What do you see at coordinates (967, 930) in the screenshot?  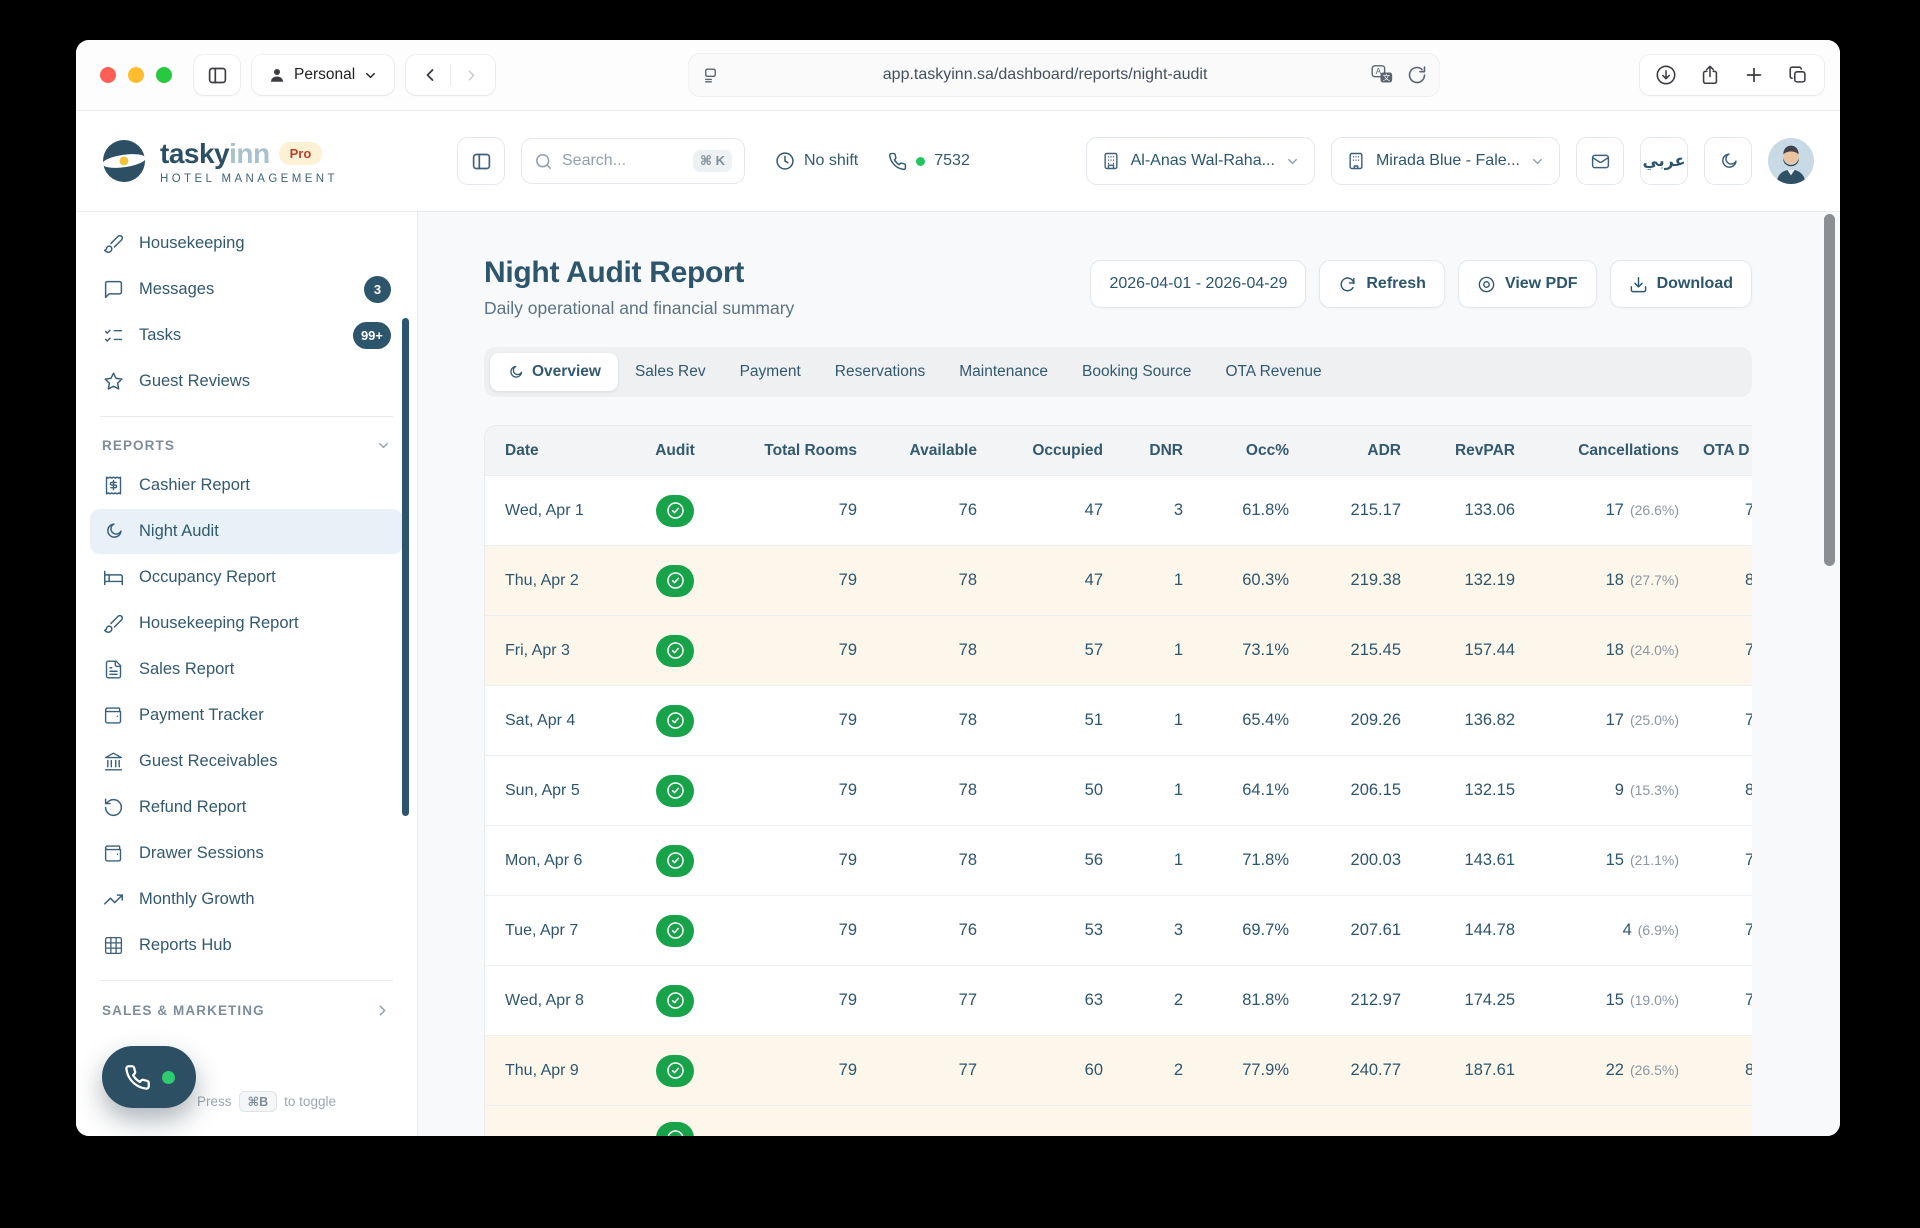 I see `cell-avail: 76` at bounding box center [967, 930].